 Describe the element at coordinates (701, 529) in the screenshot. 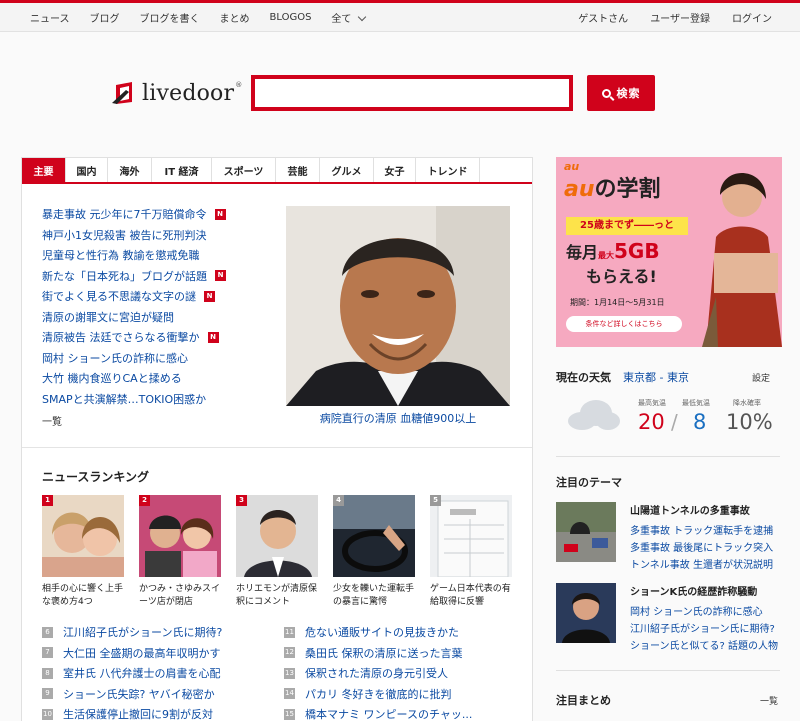

I see `theme-link: 多重事故 トラック運転手を逮捕` at that location.